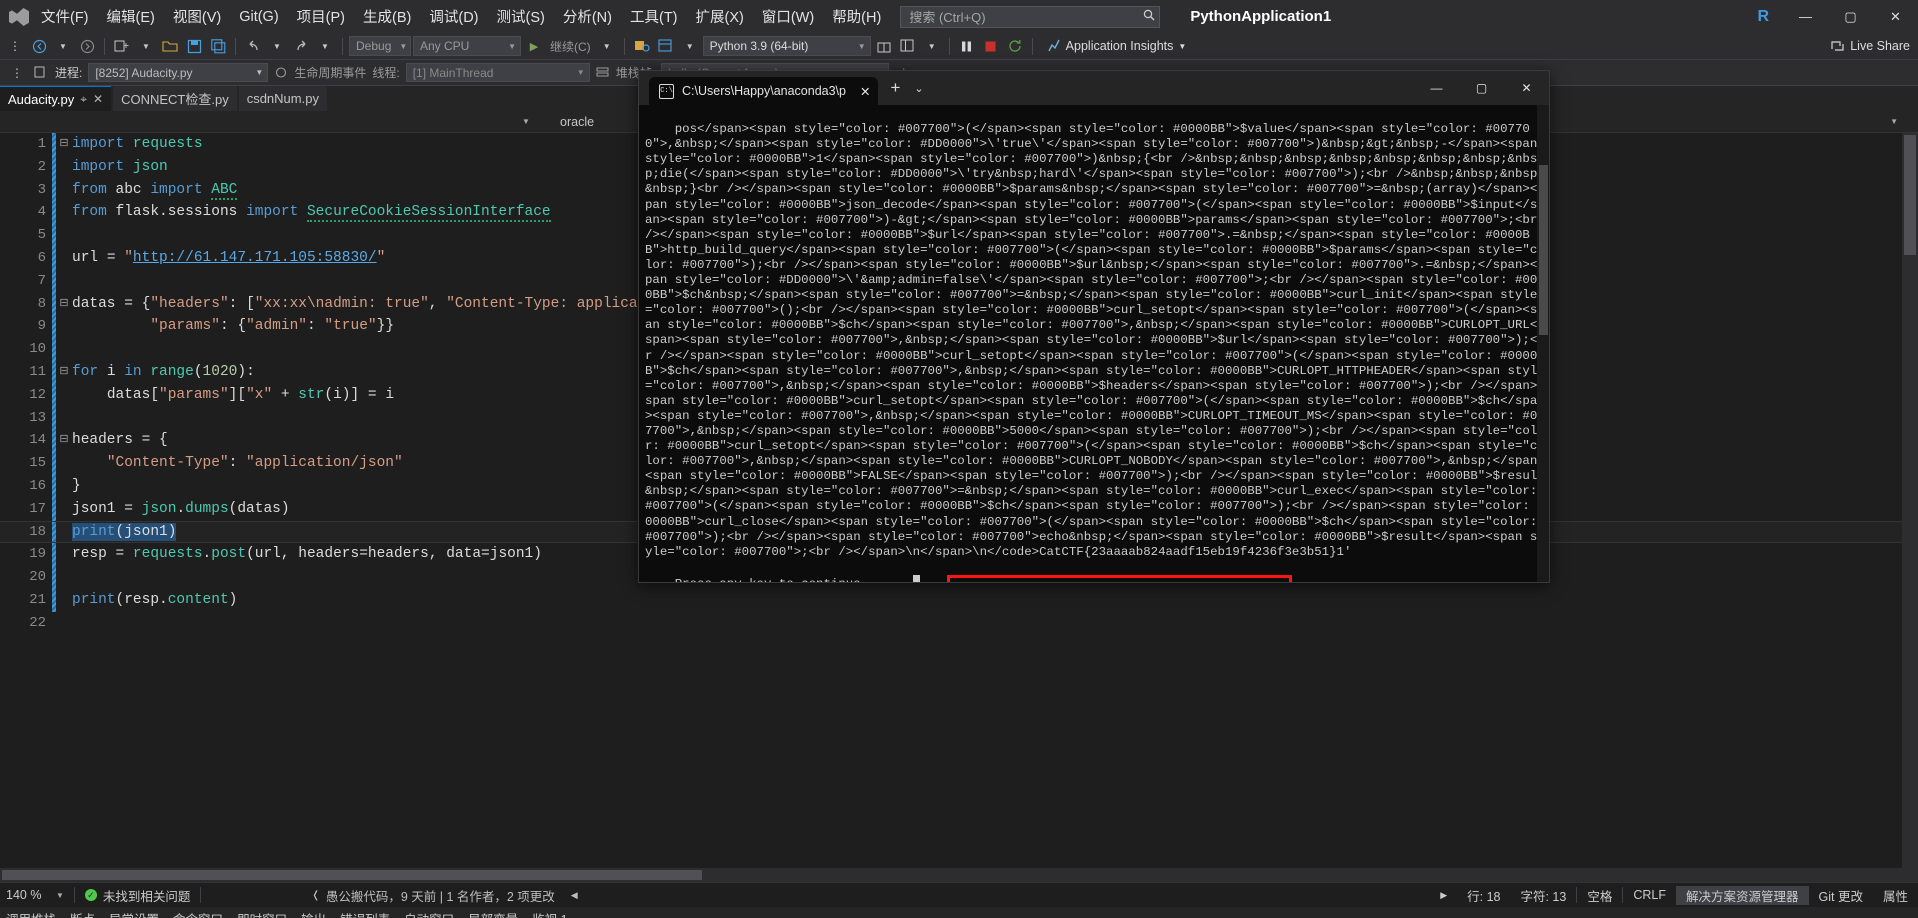 This screenshot has height=918, width=1918. What do you see at coordinates (908, 46) in the screenshot?
I see `table-layout-icon` at bounding box center [908, 46].